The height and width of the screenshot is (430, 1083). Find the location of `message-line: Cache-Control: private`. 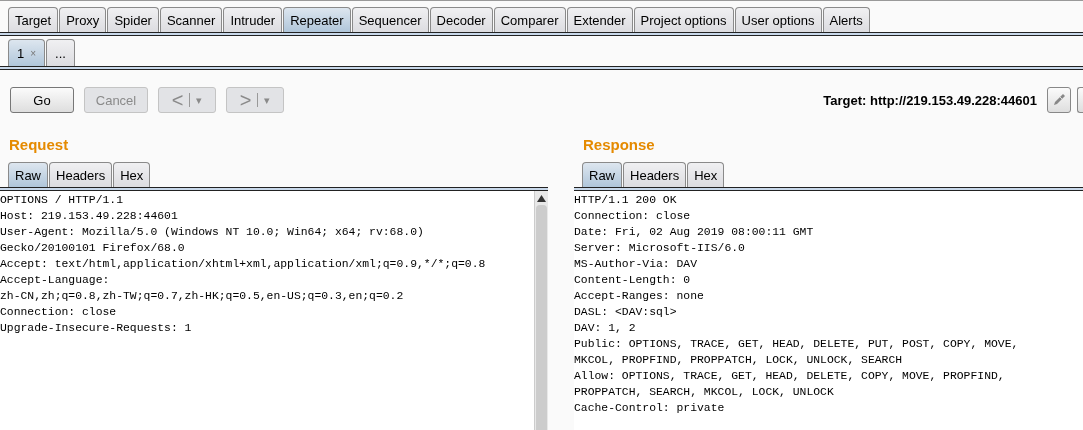

message-line: Cache-Control: private is located at coordinates (650, 408).